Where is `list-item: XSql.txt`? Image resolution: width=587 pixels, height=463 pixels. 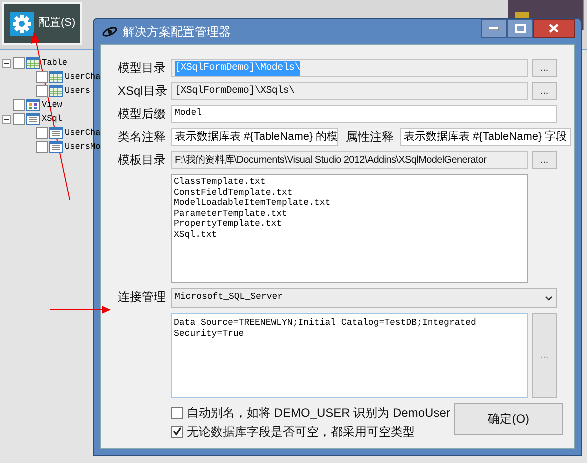 list-item: XSql.txt is located at coordinates (349, 235).